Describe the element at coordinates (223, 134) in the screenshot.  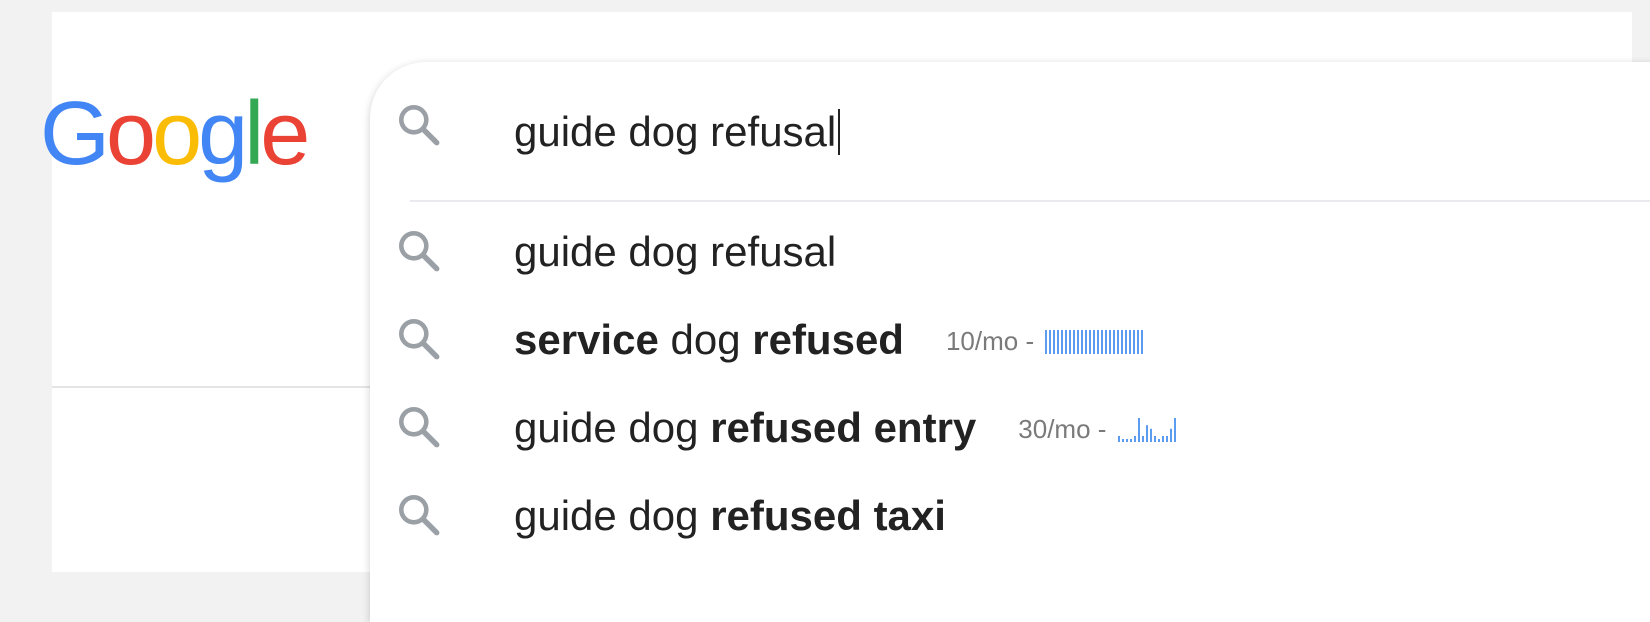
I see `logo-letter: g` at that location.